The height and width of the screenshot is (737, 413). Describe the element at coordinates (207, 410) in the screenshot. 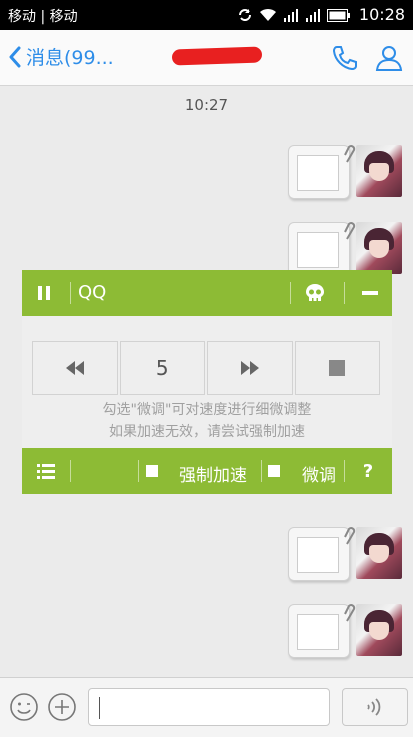

I see `tip-line-1: 勾选"微调"可对速度进行细微调整` at that location.